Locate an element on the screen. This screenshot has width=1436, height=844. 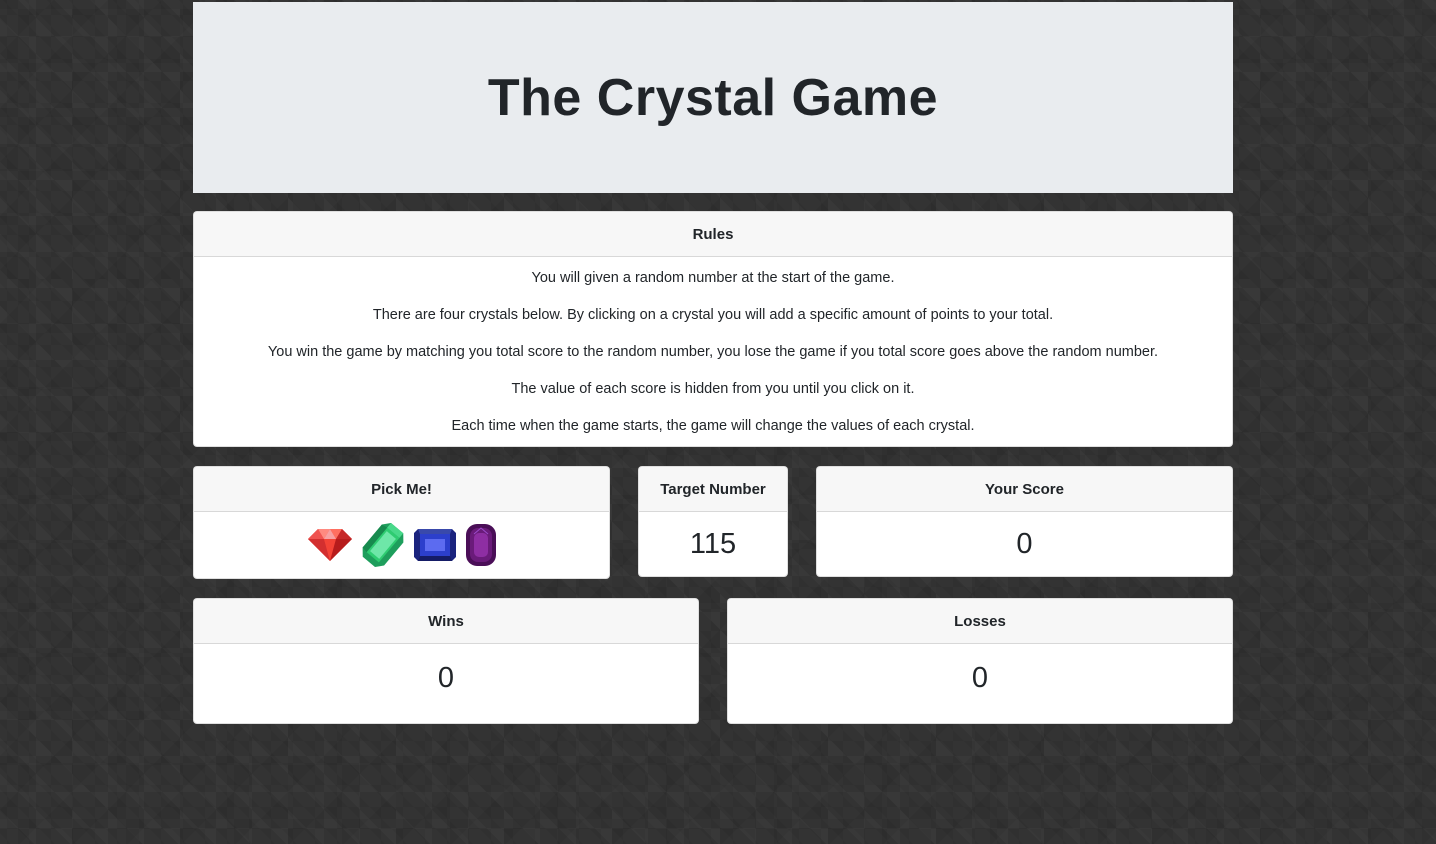
blue-gem-icon is located at coordinates (435, 545).